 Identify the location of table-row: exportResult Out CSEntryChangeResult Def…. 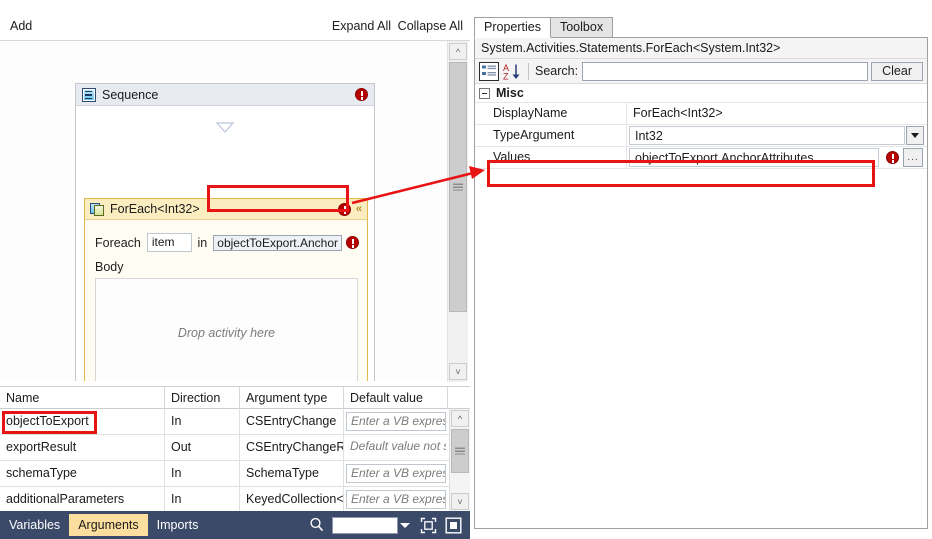
(235, 448).